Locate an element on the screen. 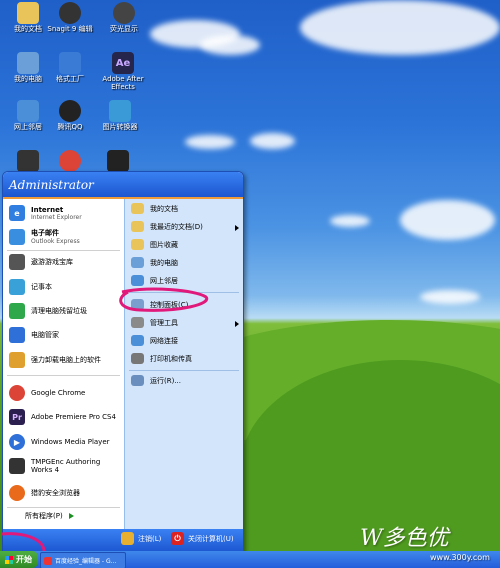 This screenshot has height=568, width=500. watermark-logo: W多色优 is located at coordinates (404, 538).